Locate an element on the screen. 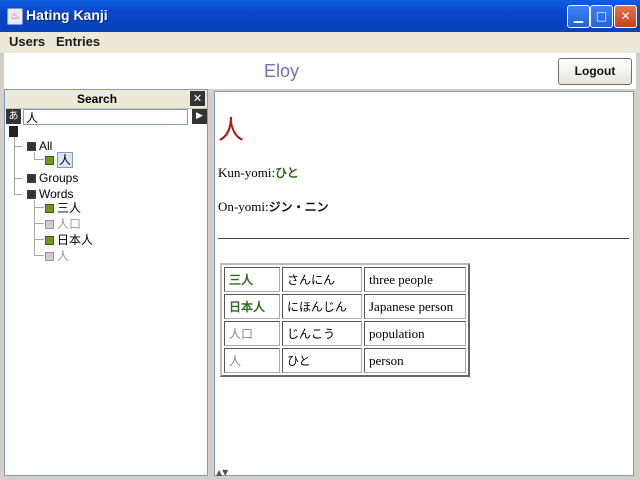 The height and width of the screenshot is (480, 640). word-reading: さんにん is located at coordinates (322, 279).